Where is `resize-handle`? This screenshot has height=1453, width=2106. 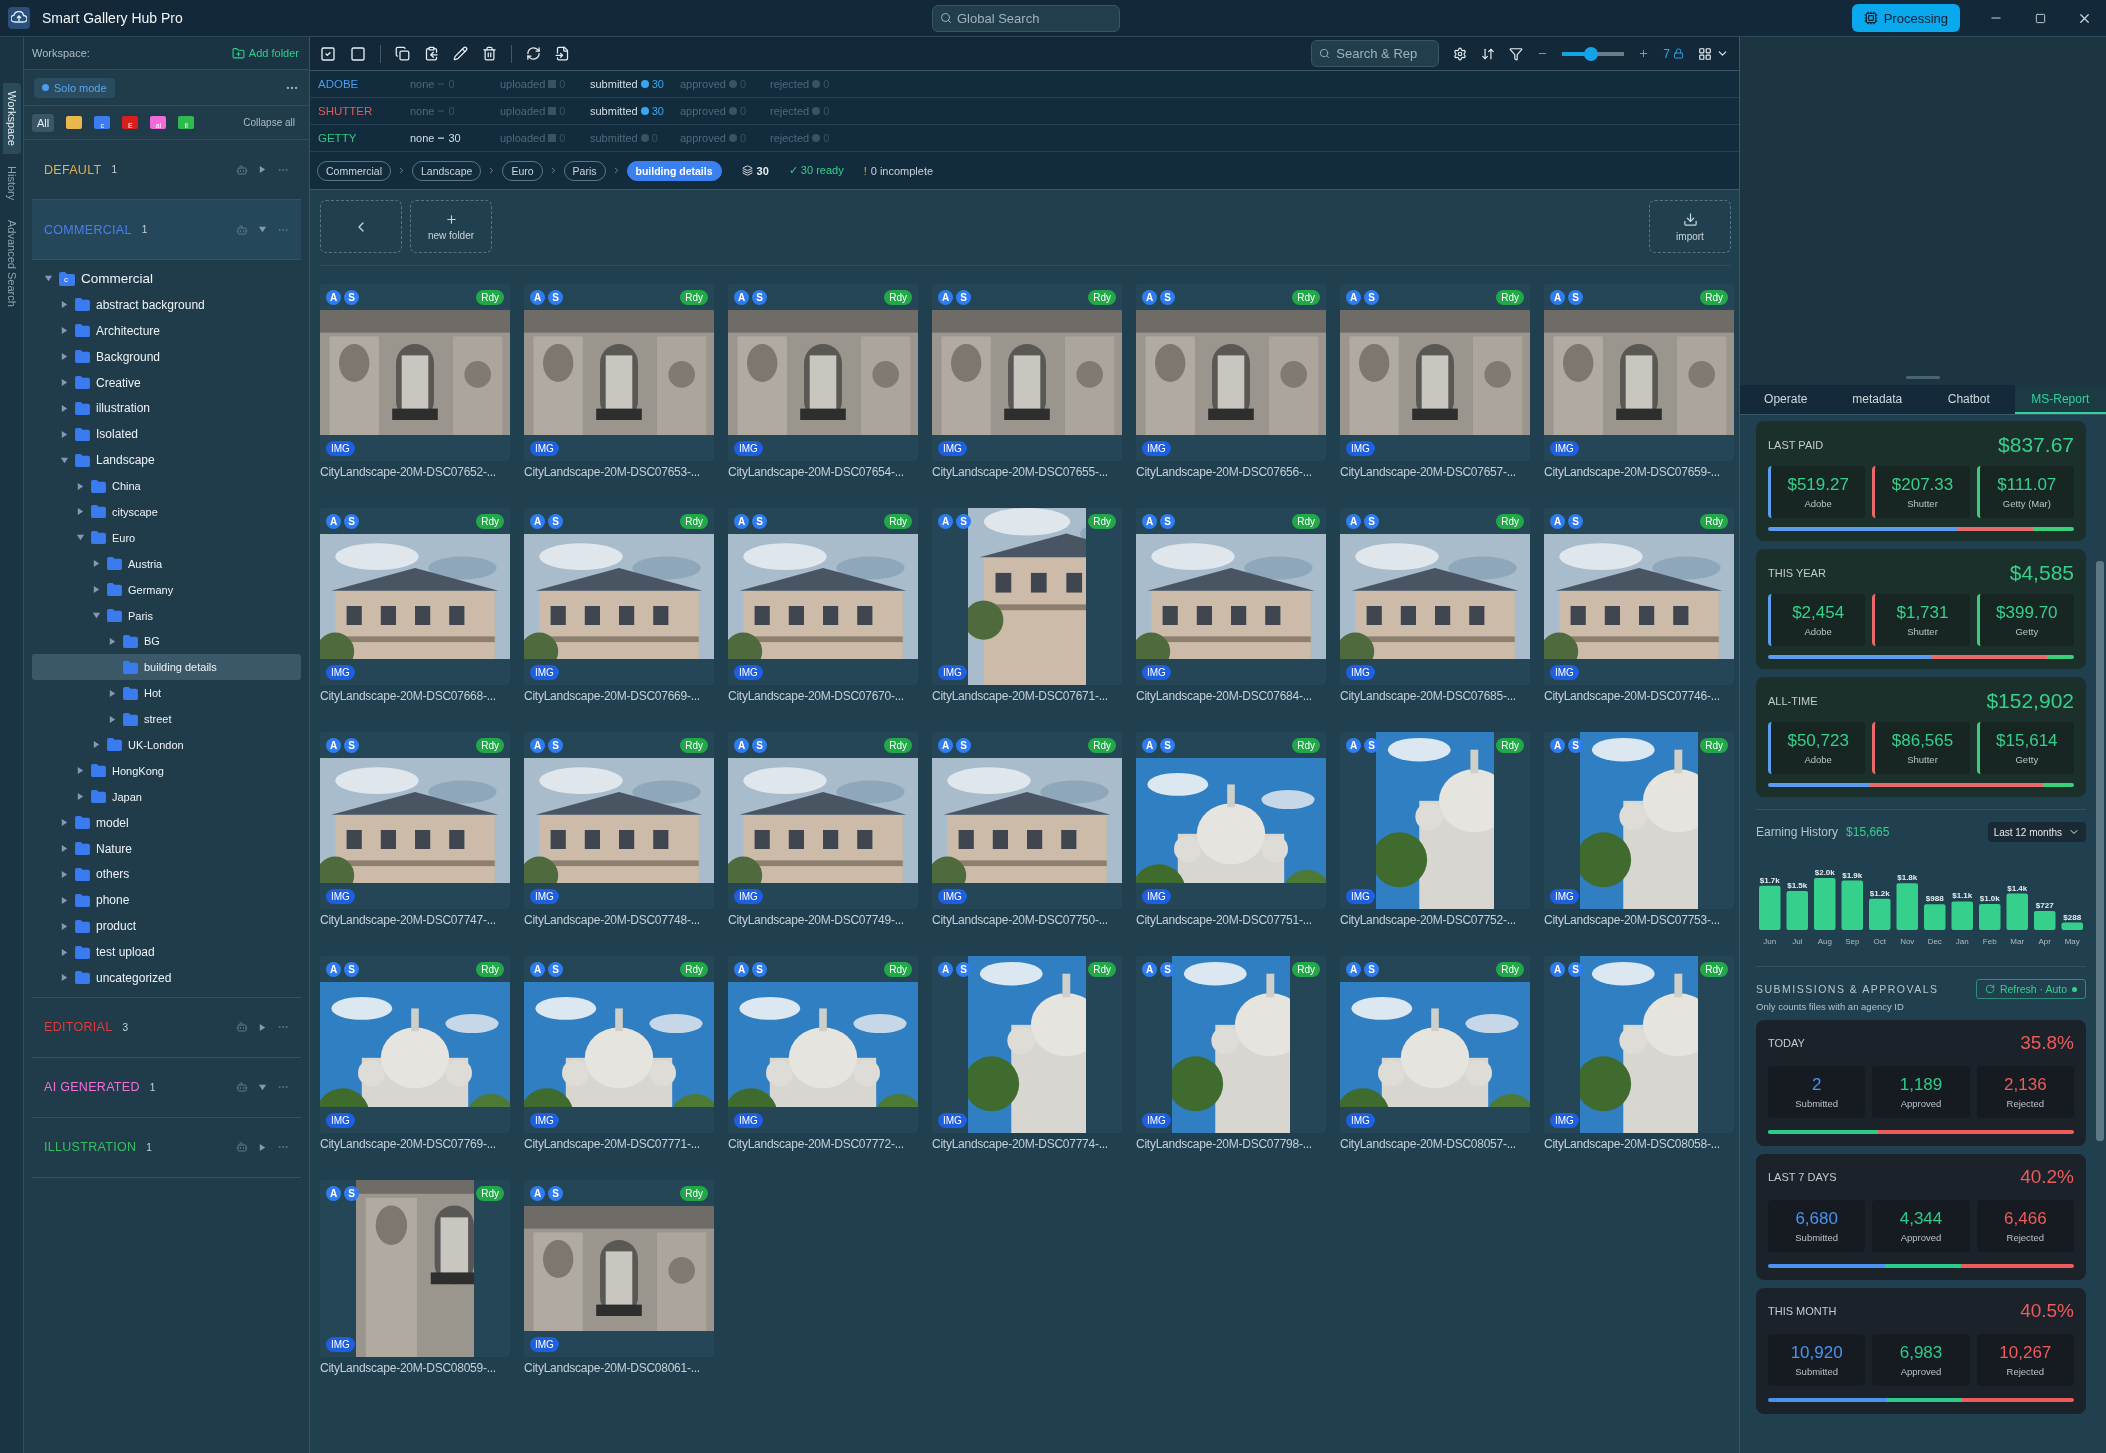 resize-handle is located at coordinates (1923, 377).